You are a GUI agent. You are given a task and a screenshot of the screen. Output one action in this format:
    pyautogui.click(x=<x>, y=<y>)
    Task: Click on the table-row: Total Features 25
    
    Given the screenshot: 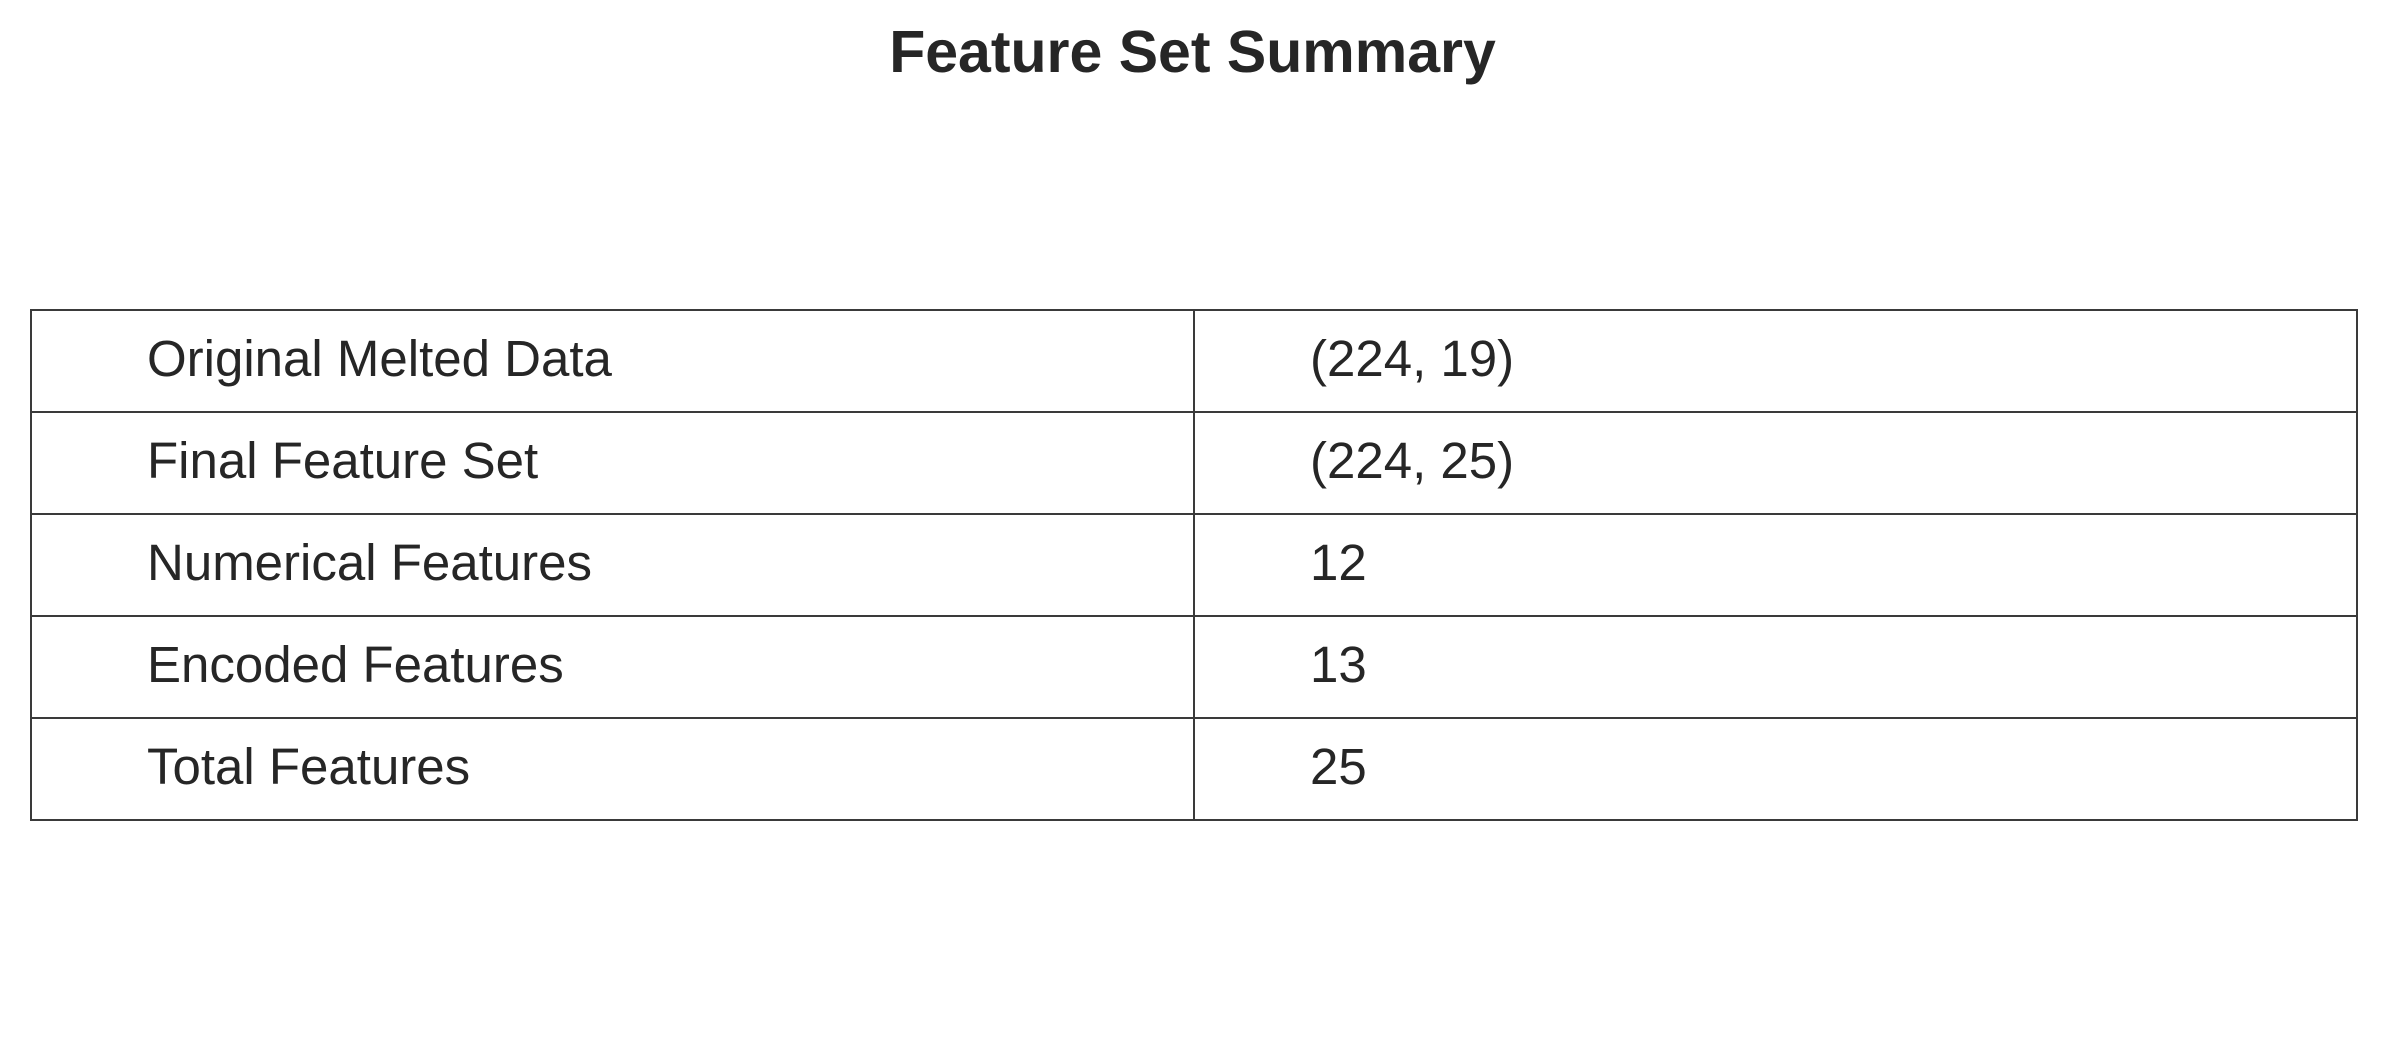 What is the action you would take?
    pyautogui.click(x=1194, y=769)
    